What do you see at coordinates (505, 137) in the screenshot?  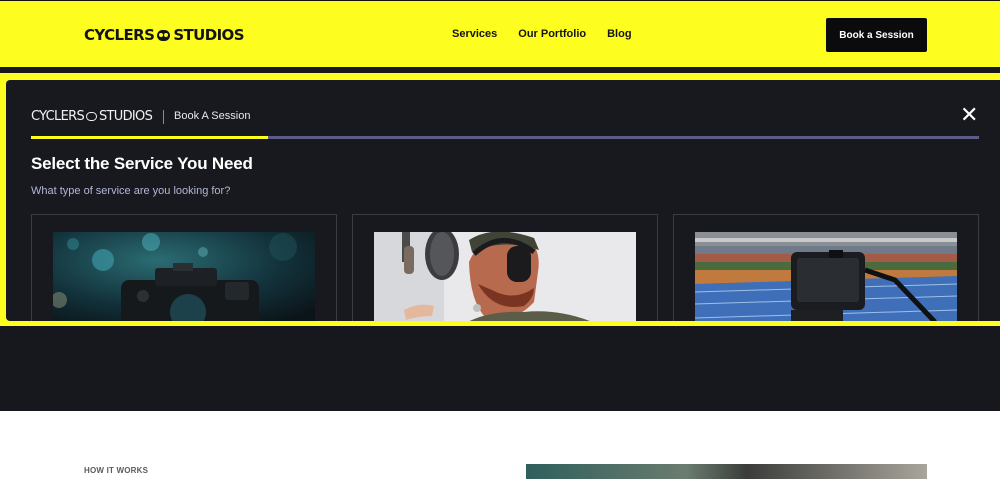 I see `booking-progress-bar` at bounding box center [505, 137].